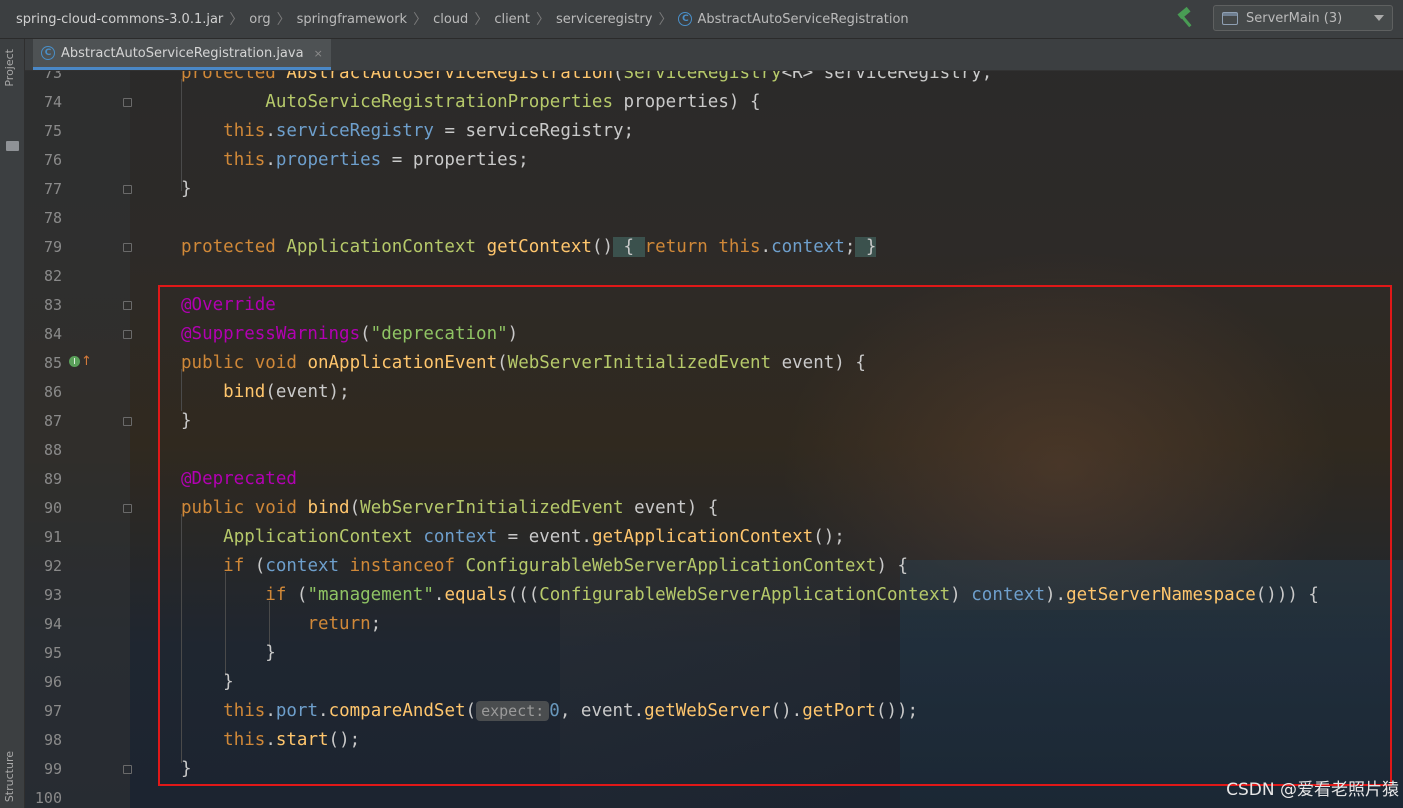 This screenshot has height=808, width=1403. I want to click on code-text: bind(event);, so click(286, 392).